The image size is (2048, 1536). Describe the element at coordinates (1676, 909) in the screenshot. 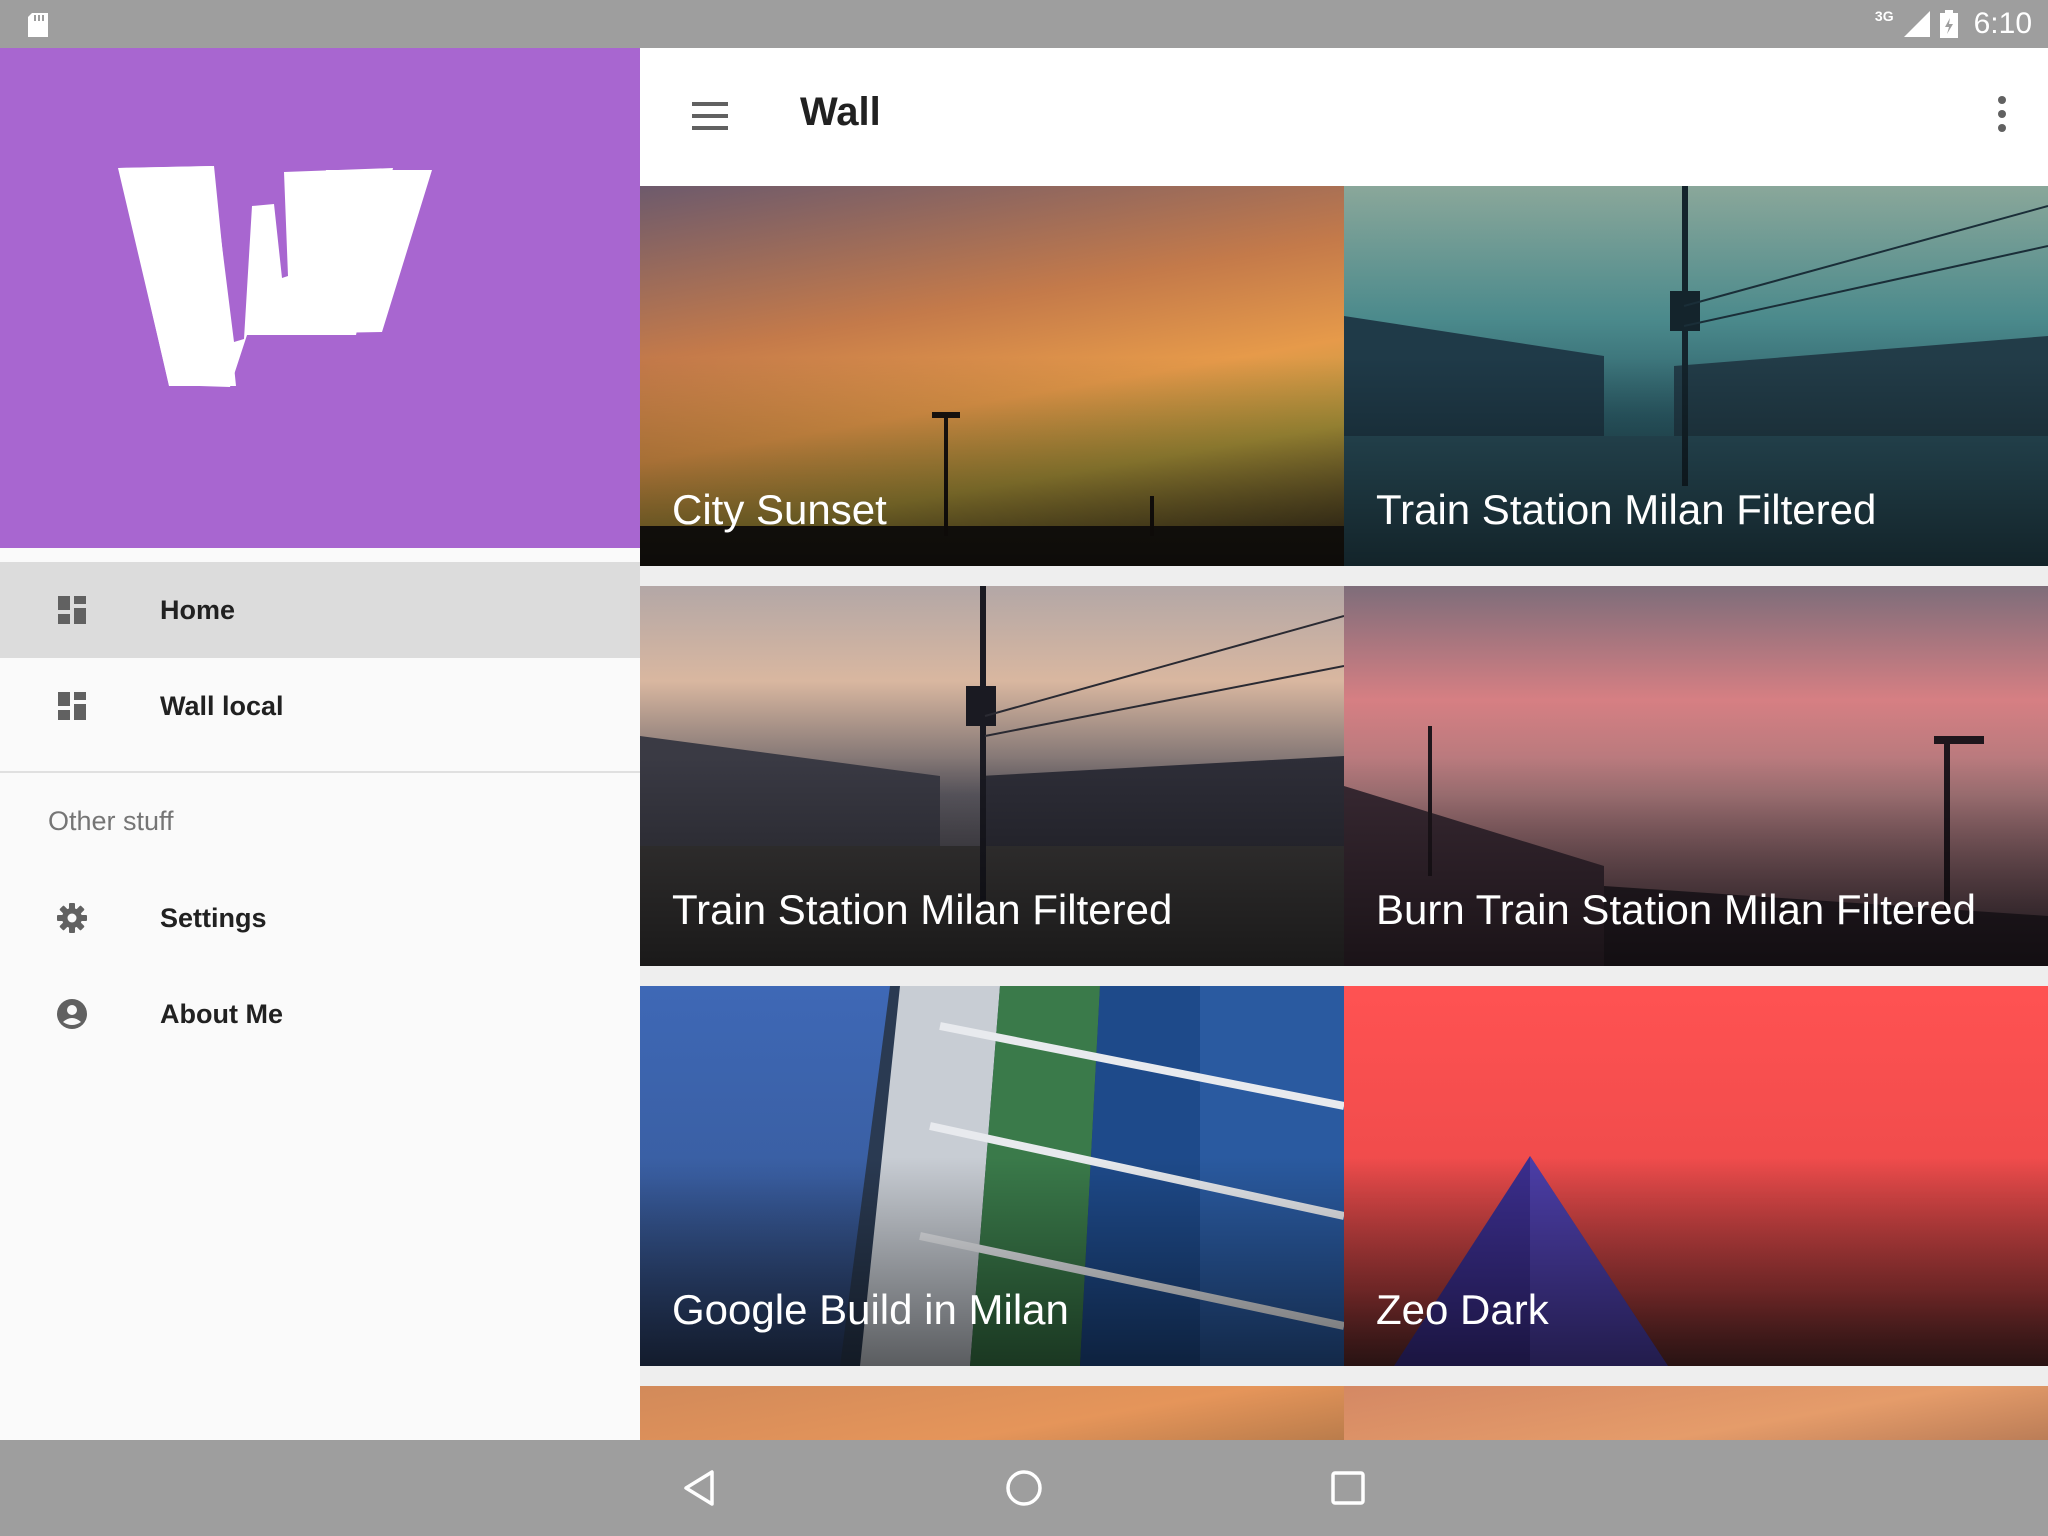

I see `wallpaper-title: Burn Train Station Milan Filtered` at that location.